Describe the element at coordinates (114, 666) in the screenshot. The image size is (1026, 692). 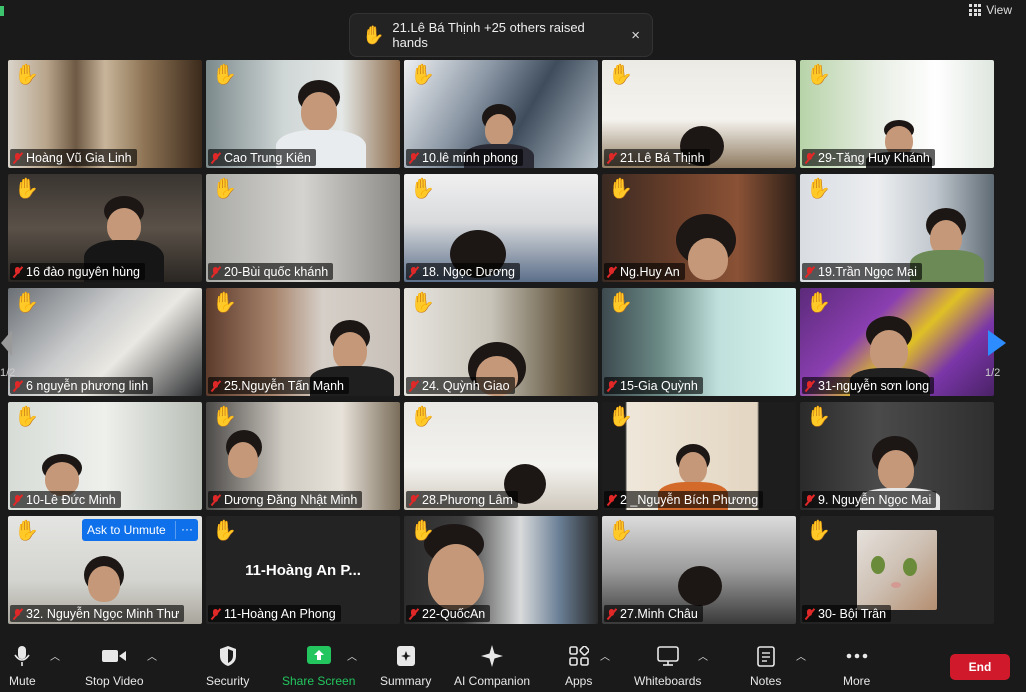
I see `stop-video-button: Stop Video` at that location.